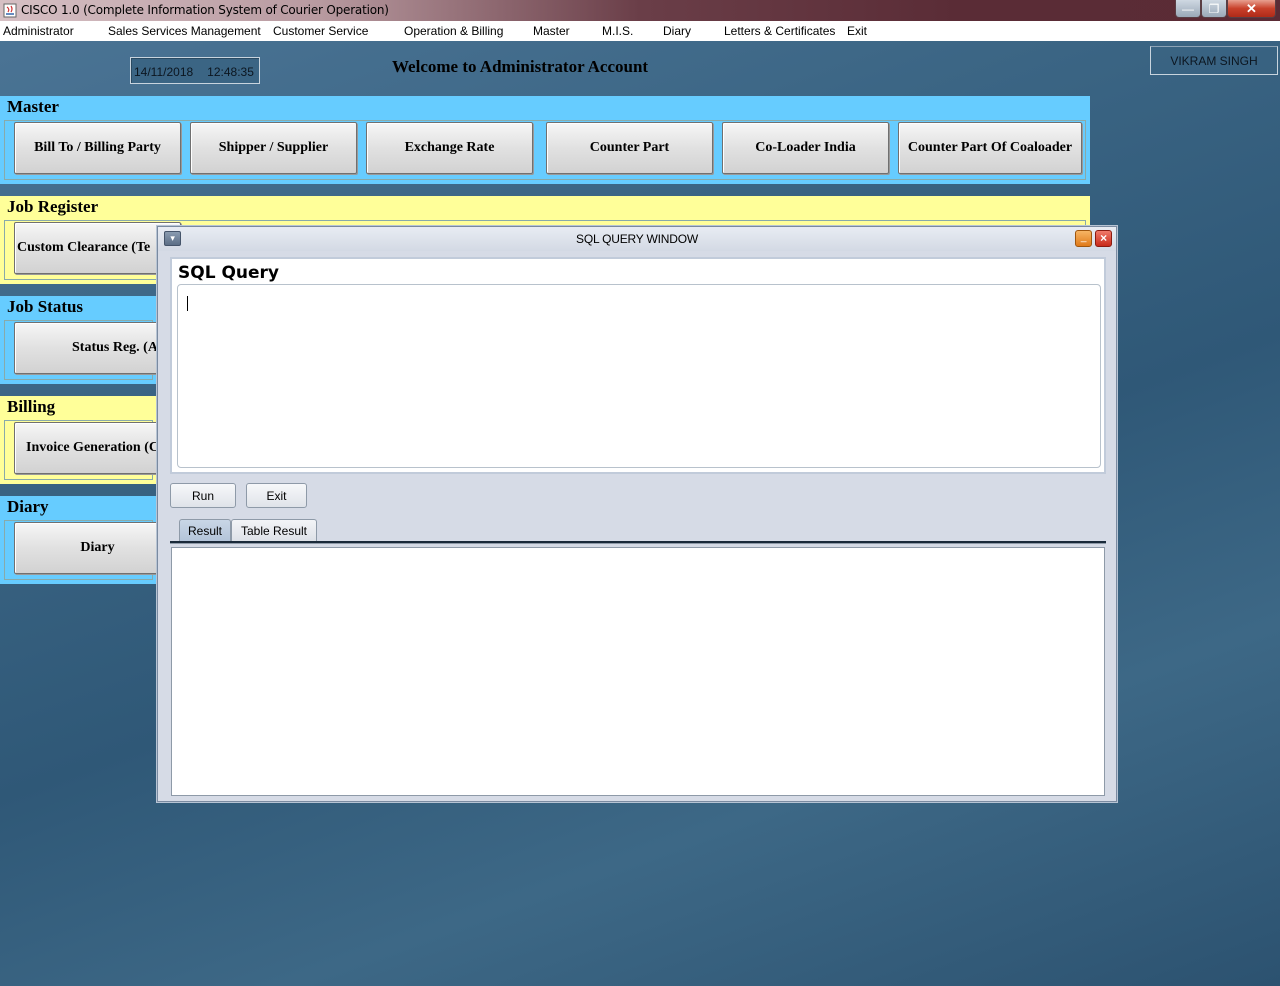  Describe the element at coordinates (545, 106) in the screenshot. I see `section-title-master: Master` at that location.